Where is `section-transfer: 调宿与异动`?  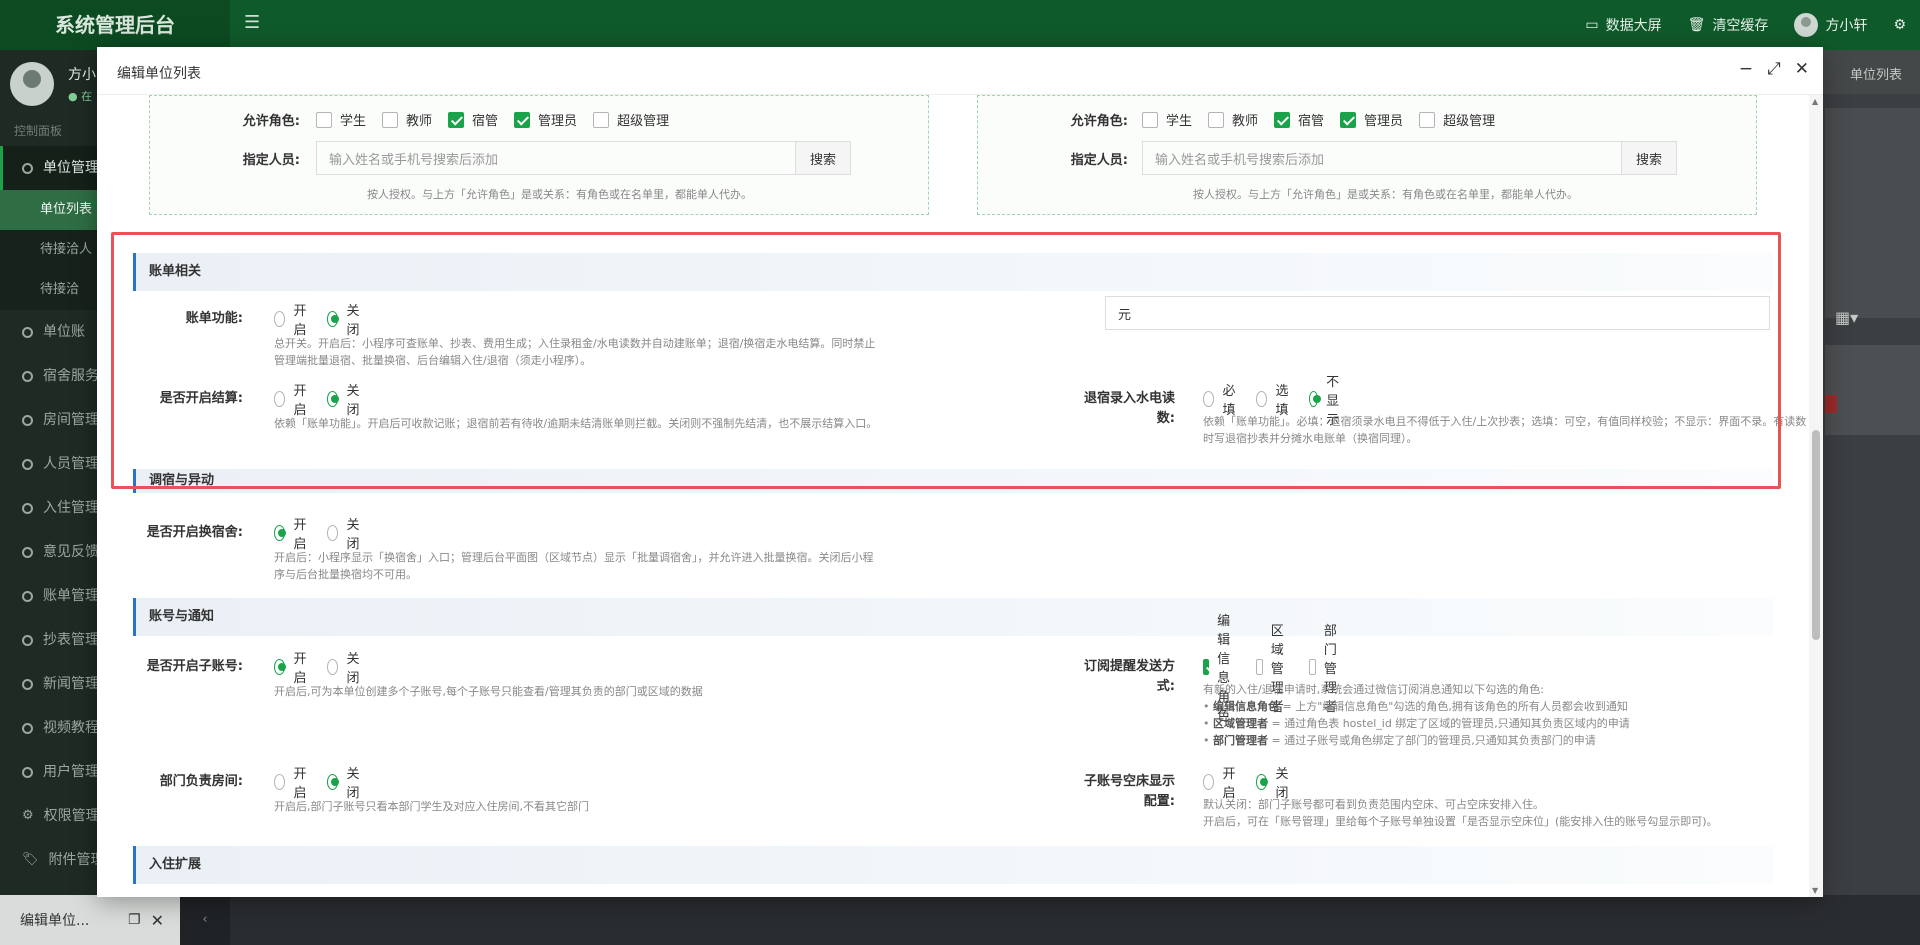
section-transfer: 调宿与异动 is located at coordinates (953, 481).